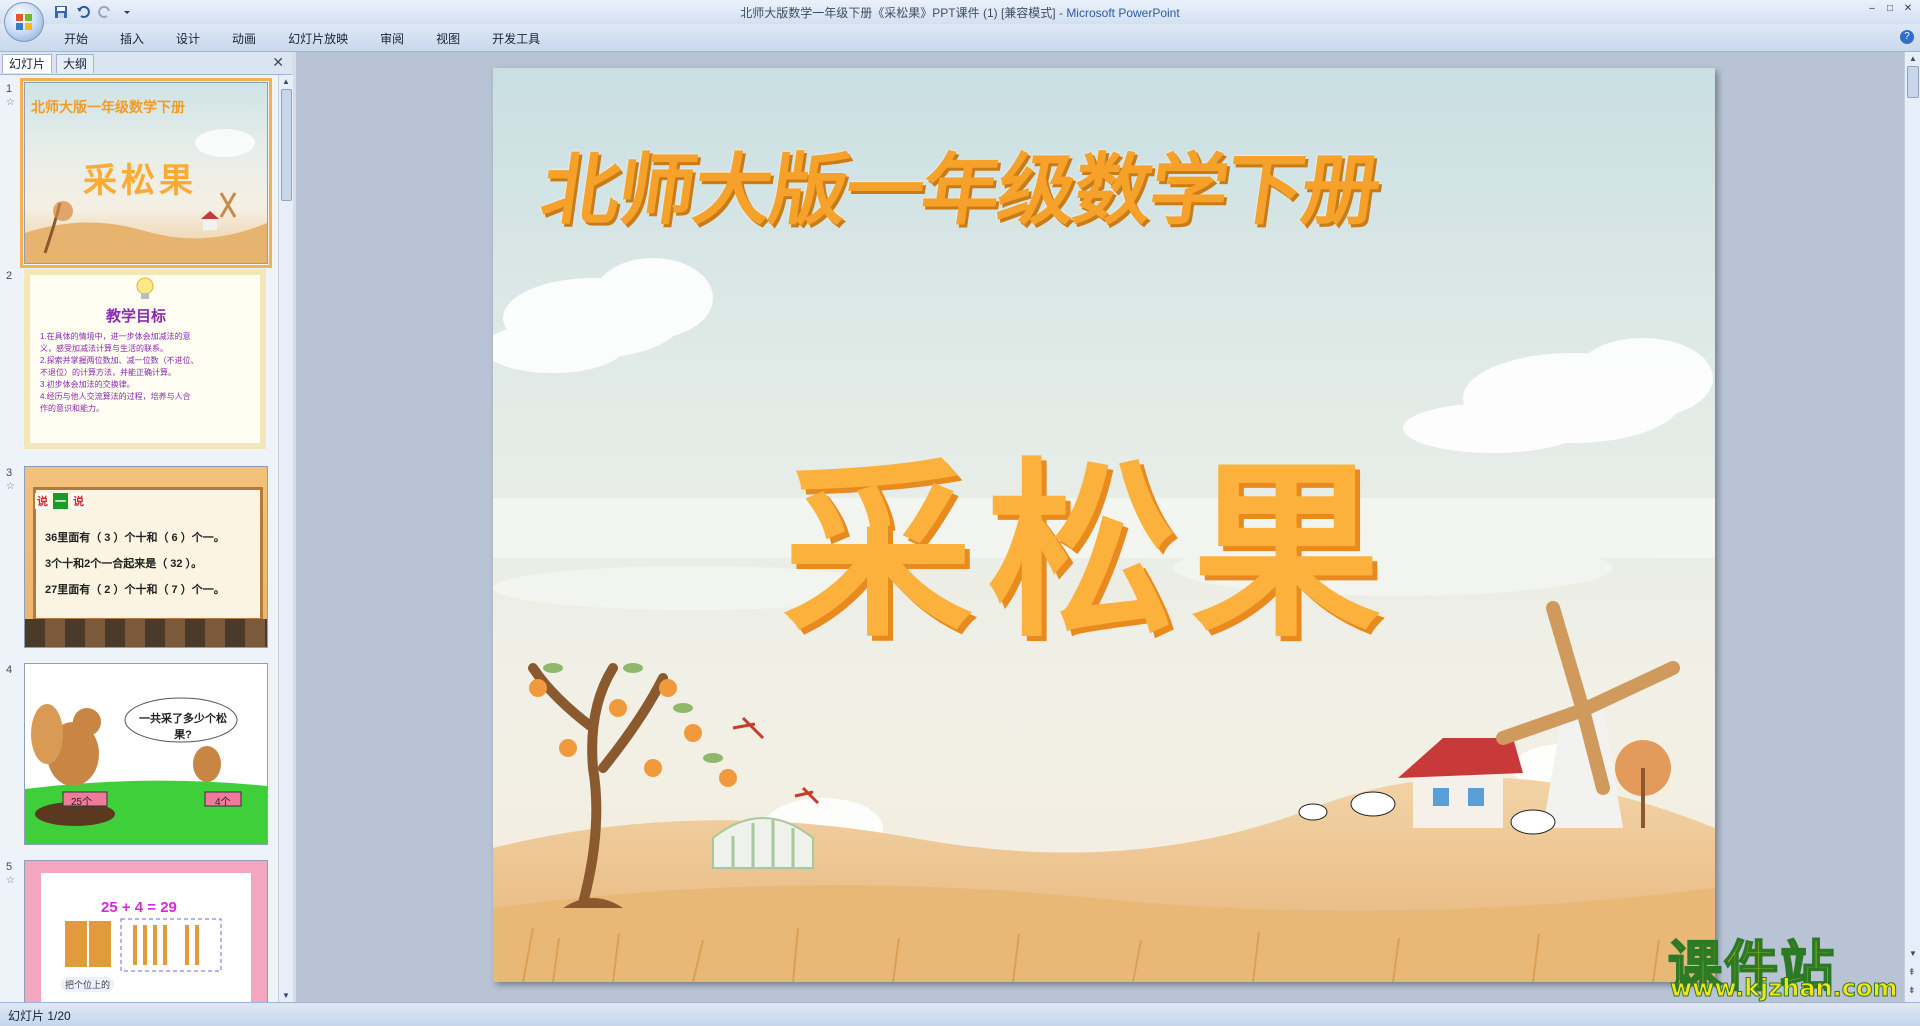  I want to click on thumb-line-2: 义，感受加减法计算与生活的联系。, so click(104, 348).